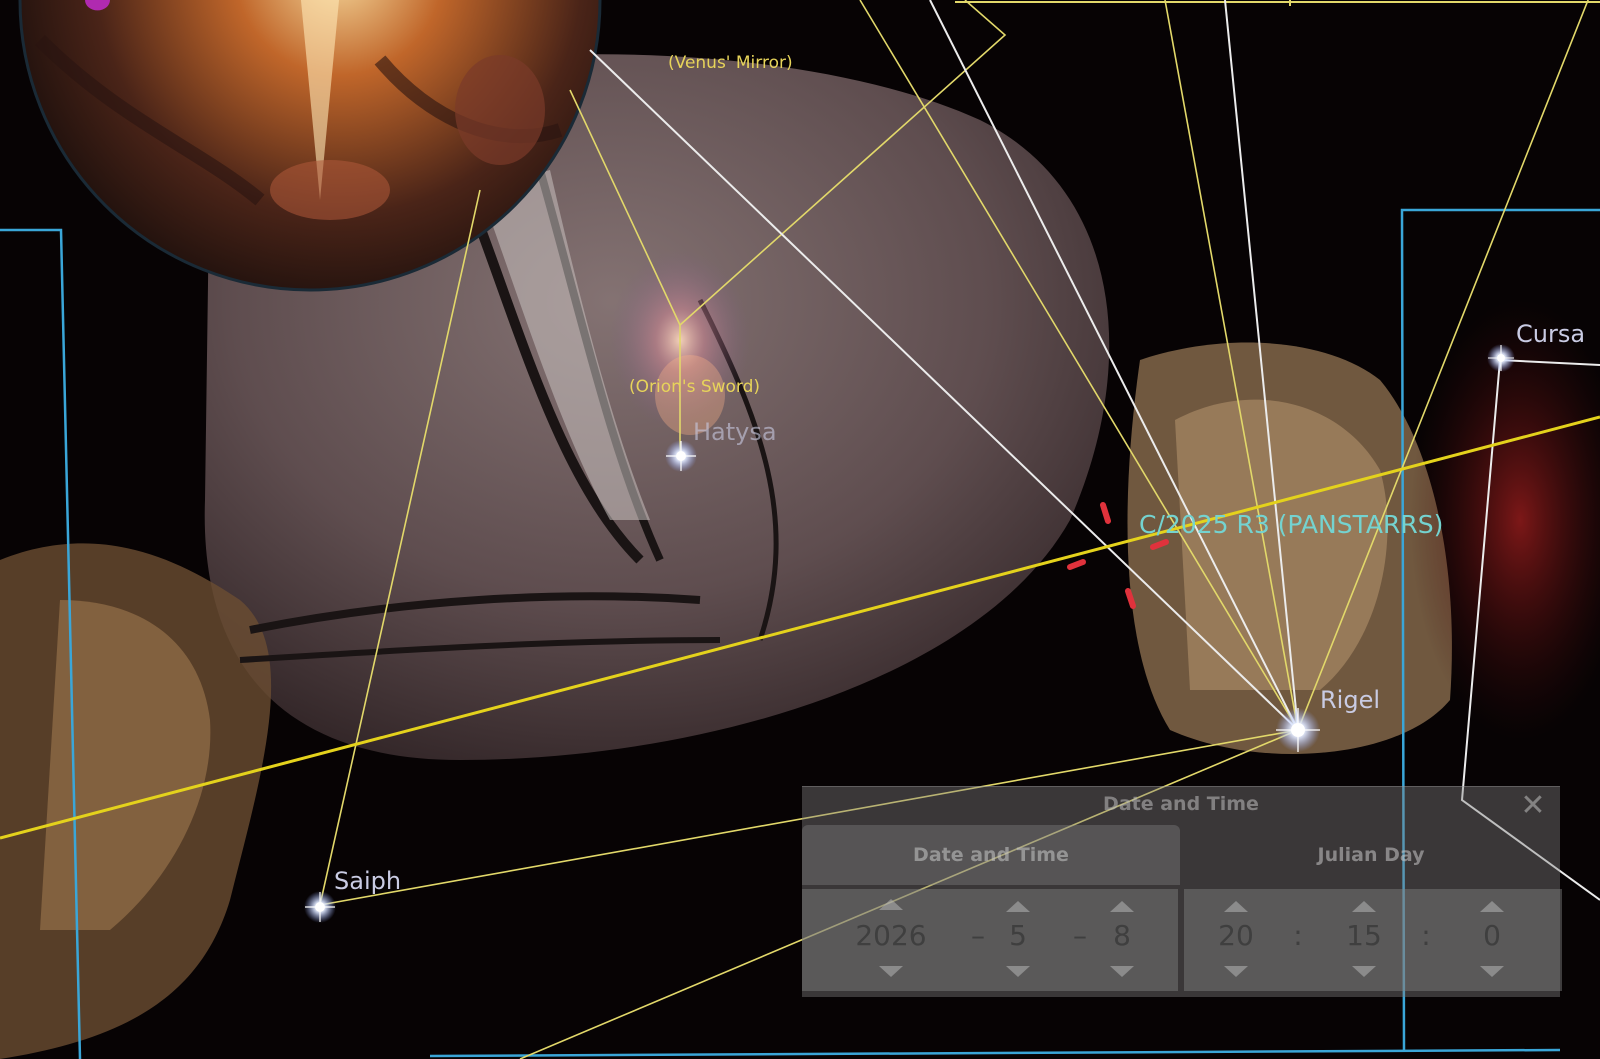 Image resolution: width=1600 pixels, height=1059 pixels. I want to click on tab-date-and-time: Date and Time, so click(991, 855).